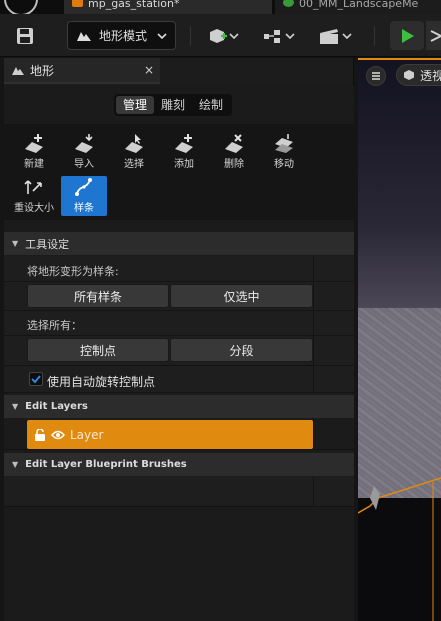 The width and height of the screenshot is (441, 621). Describe the element at coordinates (54, 325) in the screenshot. I see `select-all-label: 选择所有：` at that location.